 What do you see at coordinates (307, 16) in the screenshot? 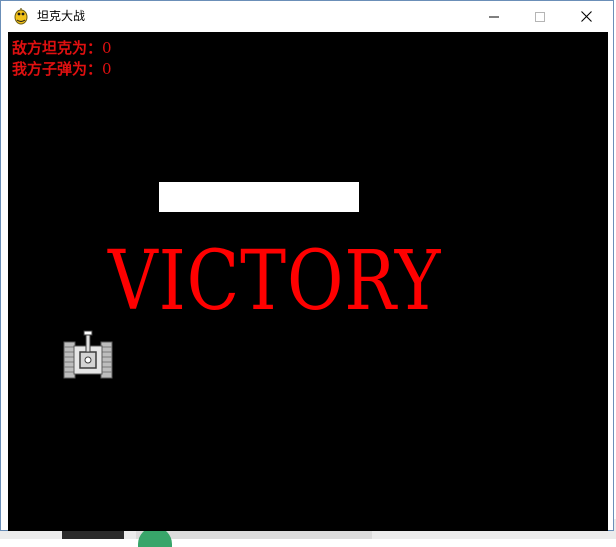
I see `title-bar: 坦克大战` at bounding box center [307, 16].